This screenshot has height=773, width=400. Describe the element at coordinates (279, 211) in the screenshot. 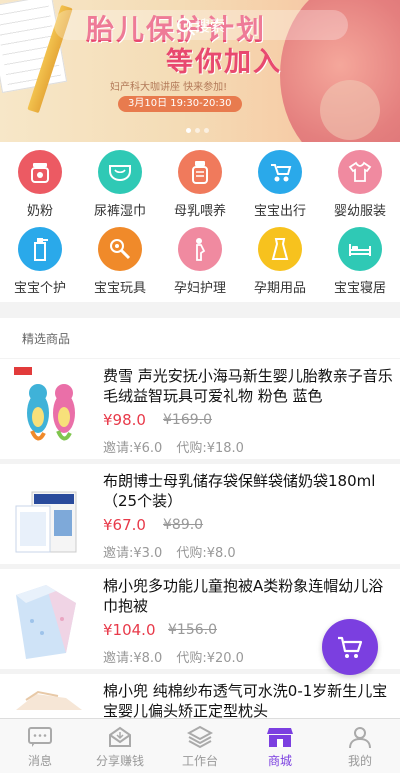

I see `category-label: 宝宝出行` at that location.